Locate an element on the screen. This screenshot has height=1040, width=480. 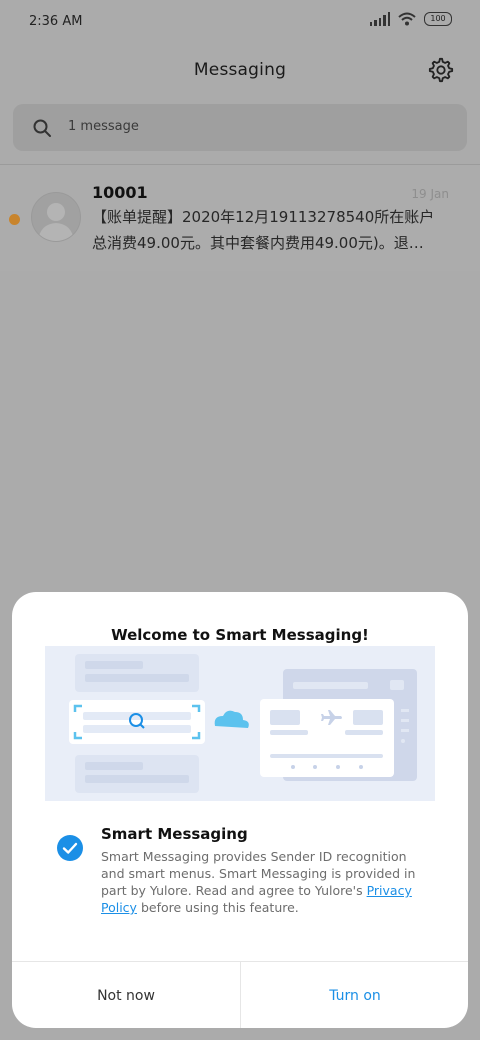
option-title: Smart Messaging is located at coordinates (174, 834).